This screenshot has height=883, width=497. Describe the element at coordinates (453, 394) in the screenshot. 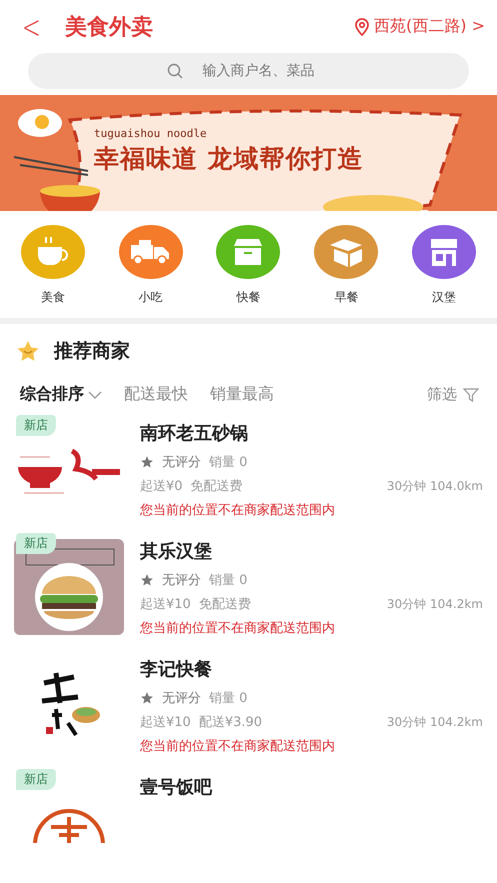

I see `filter-button: 筛选` at that location.